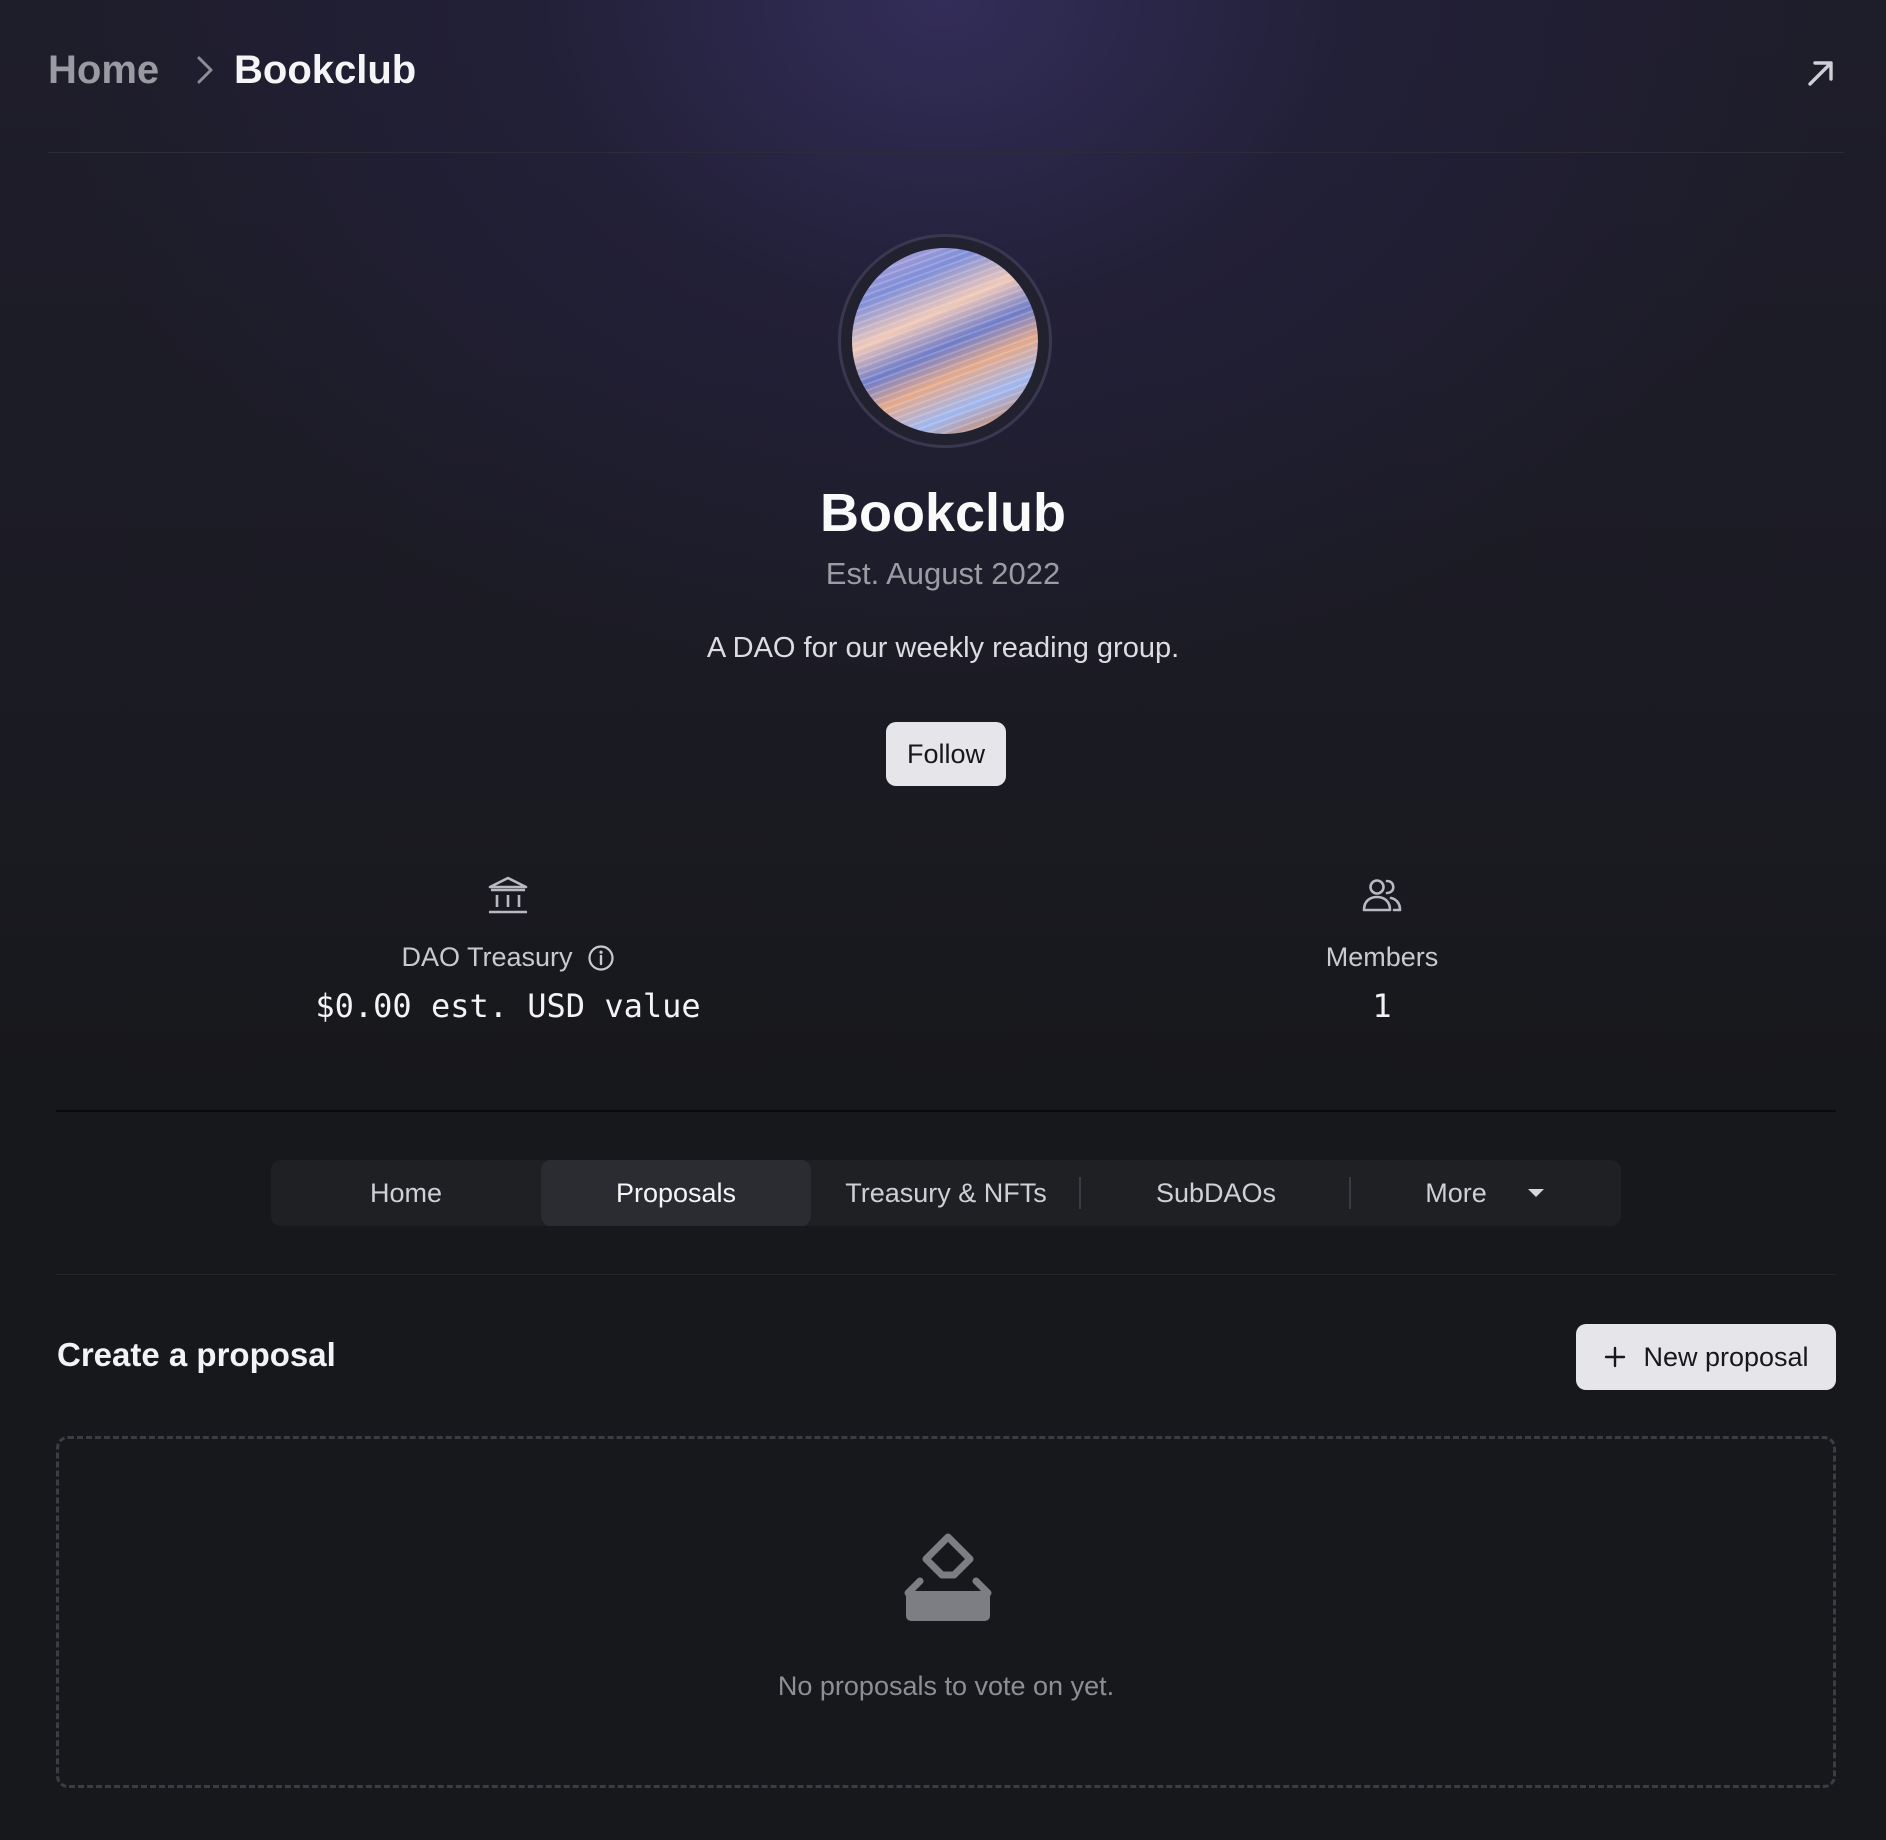 The width and height of the screenshot is (1886, 1840). Describe the element at coordinates (103, 70) in the screenshot. I see `breadcrumb-home-link: Home` at that location.